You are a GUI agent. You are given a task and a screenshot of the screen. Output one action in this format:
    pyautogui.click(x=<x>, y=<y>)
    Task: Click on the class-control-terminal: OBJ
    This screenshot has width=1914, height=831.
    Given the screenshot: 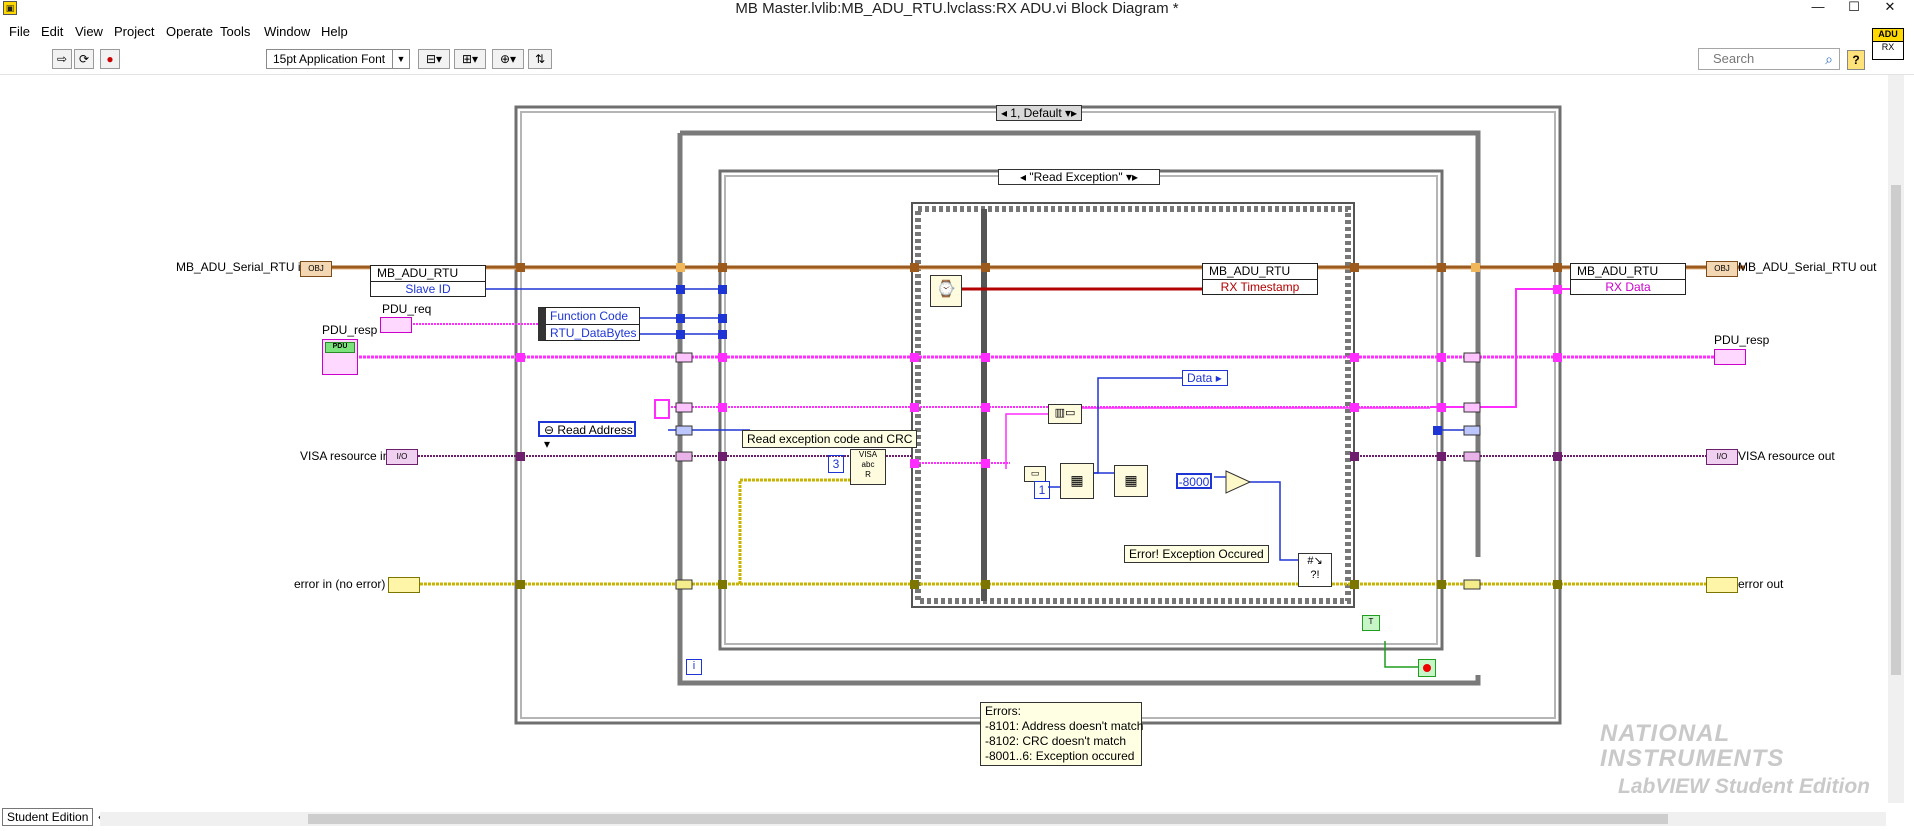 What is the action you would take?
    pyautogui.click(x=316, y=269)
    